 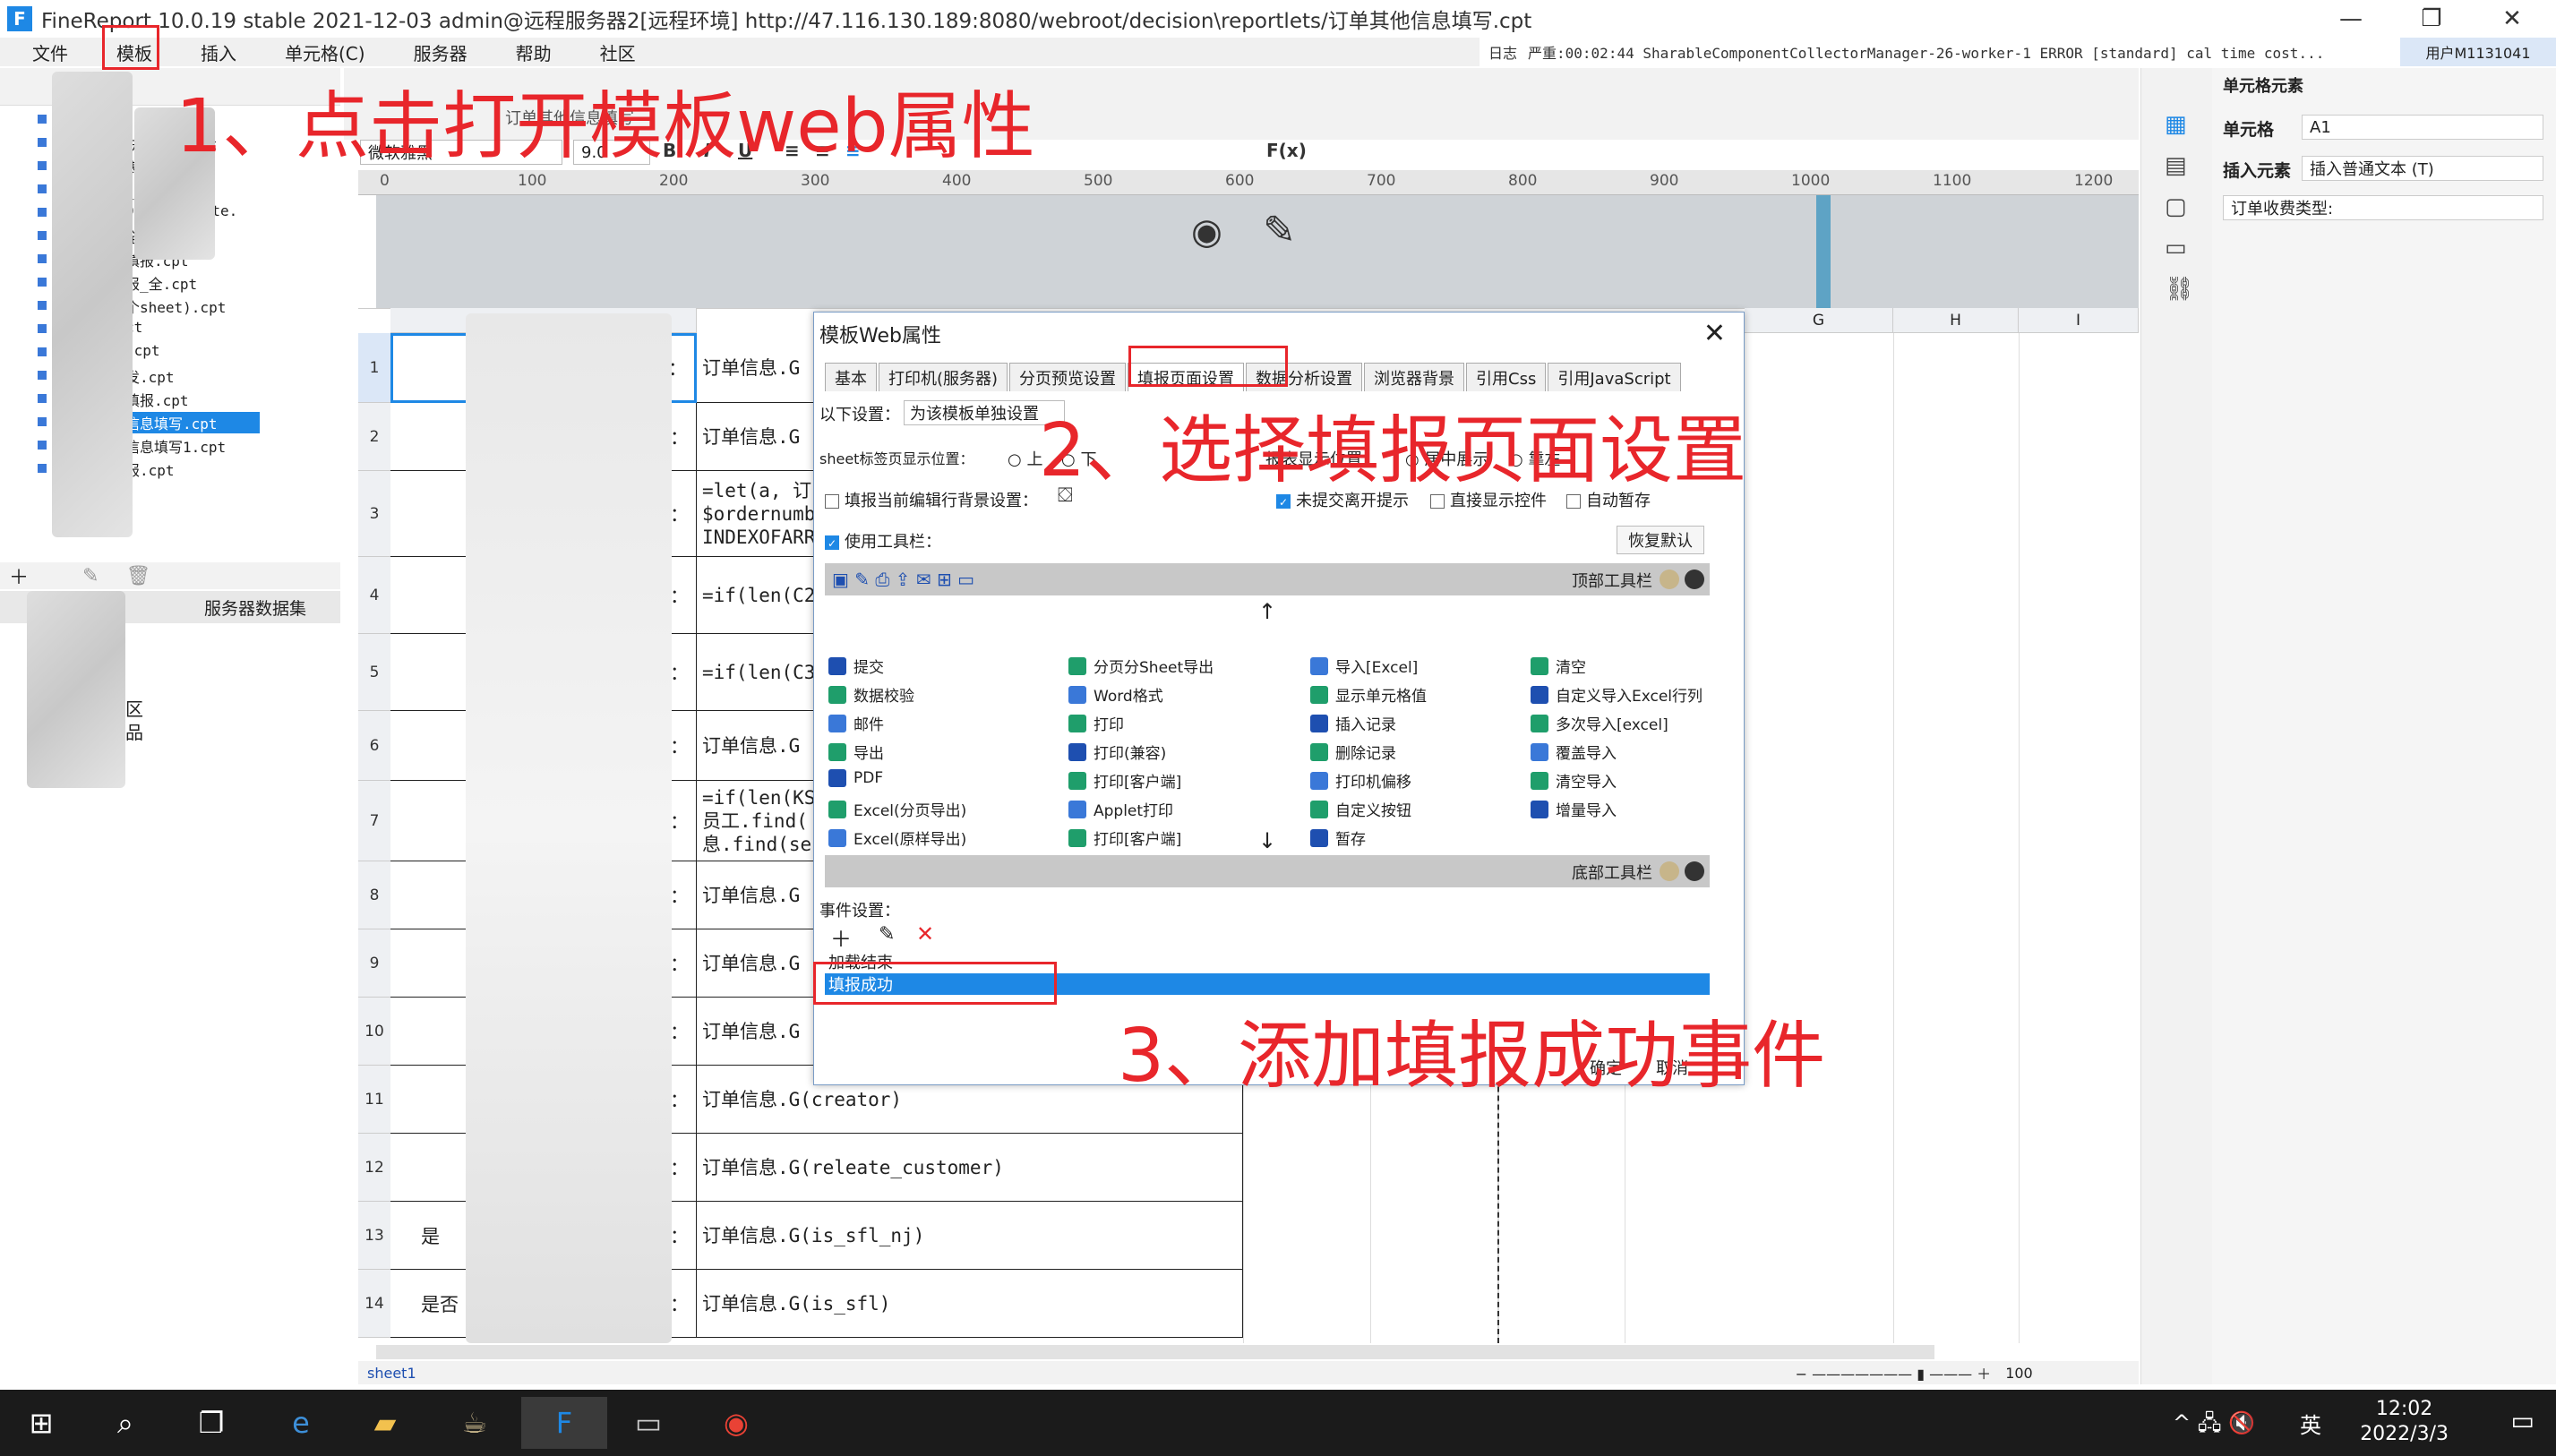 I want to click on start-icon: ⊞, so click(x=41, y=1423).